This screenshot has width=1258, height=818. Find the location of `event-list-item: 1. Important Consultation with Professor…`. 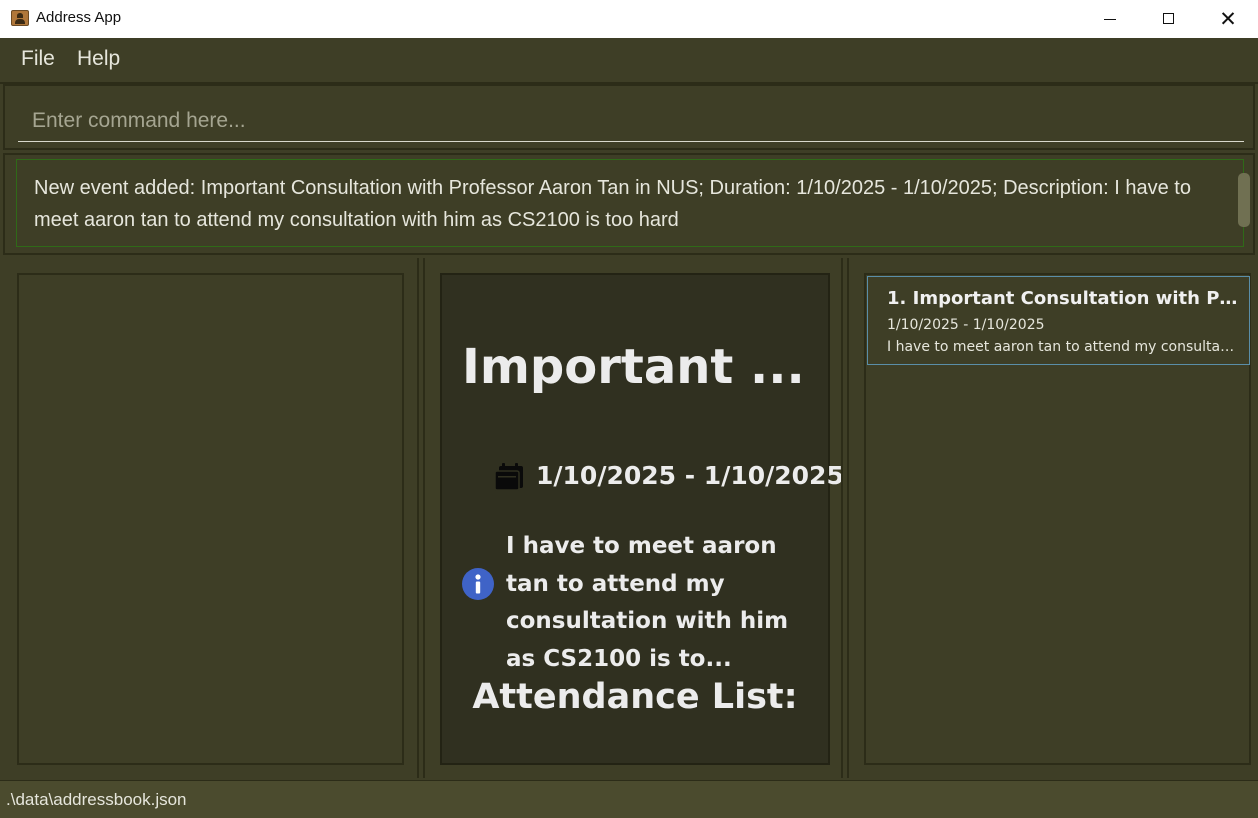

event-list-item: 1. Important Consultation with Professor… is located at coordinates (1058, 320).